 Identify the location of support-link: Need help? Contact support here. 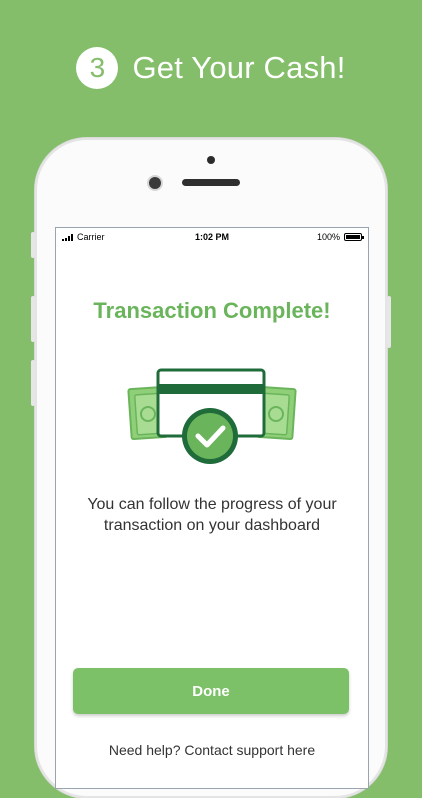
(212, 750).